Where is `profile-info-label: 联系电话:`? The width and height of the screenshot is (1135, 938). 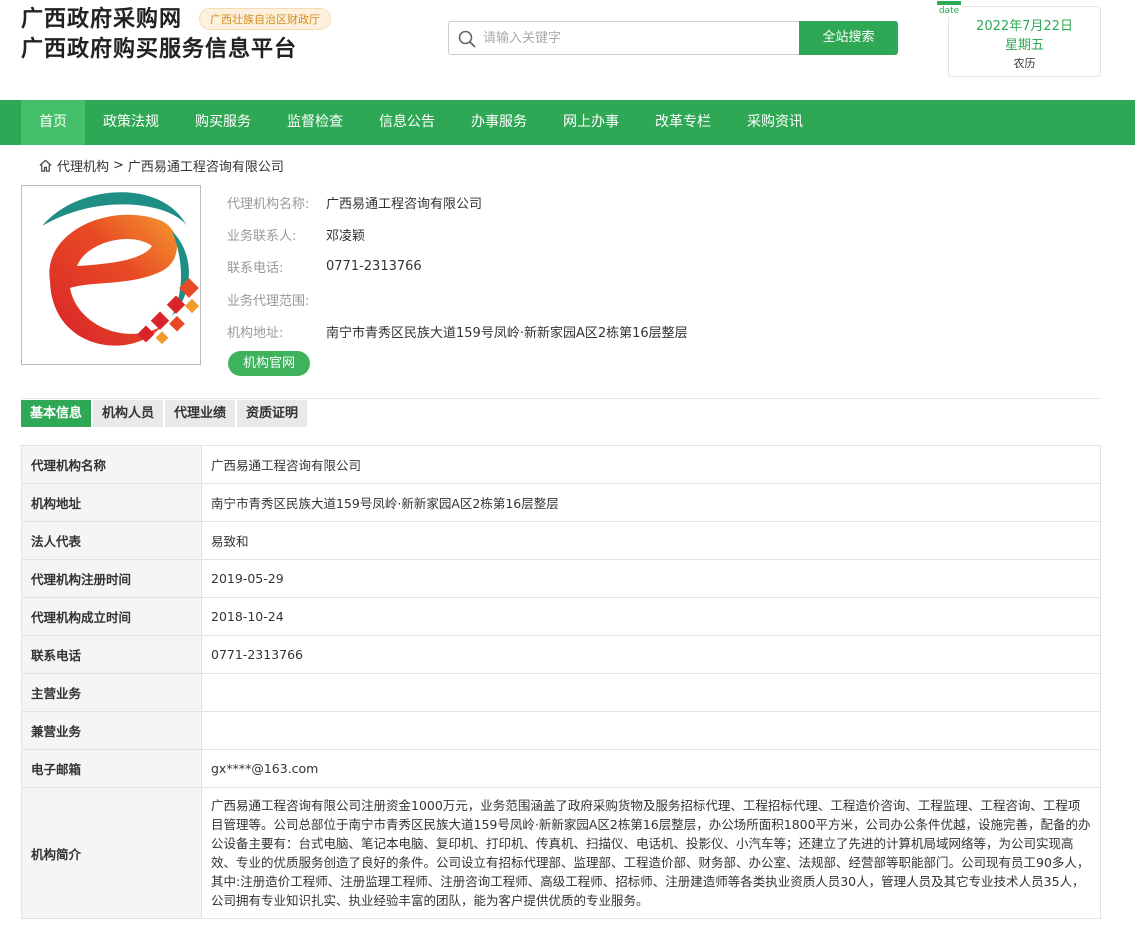
profile-info-label: 联系电话: is located at coordinates (255, 269).